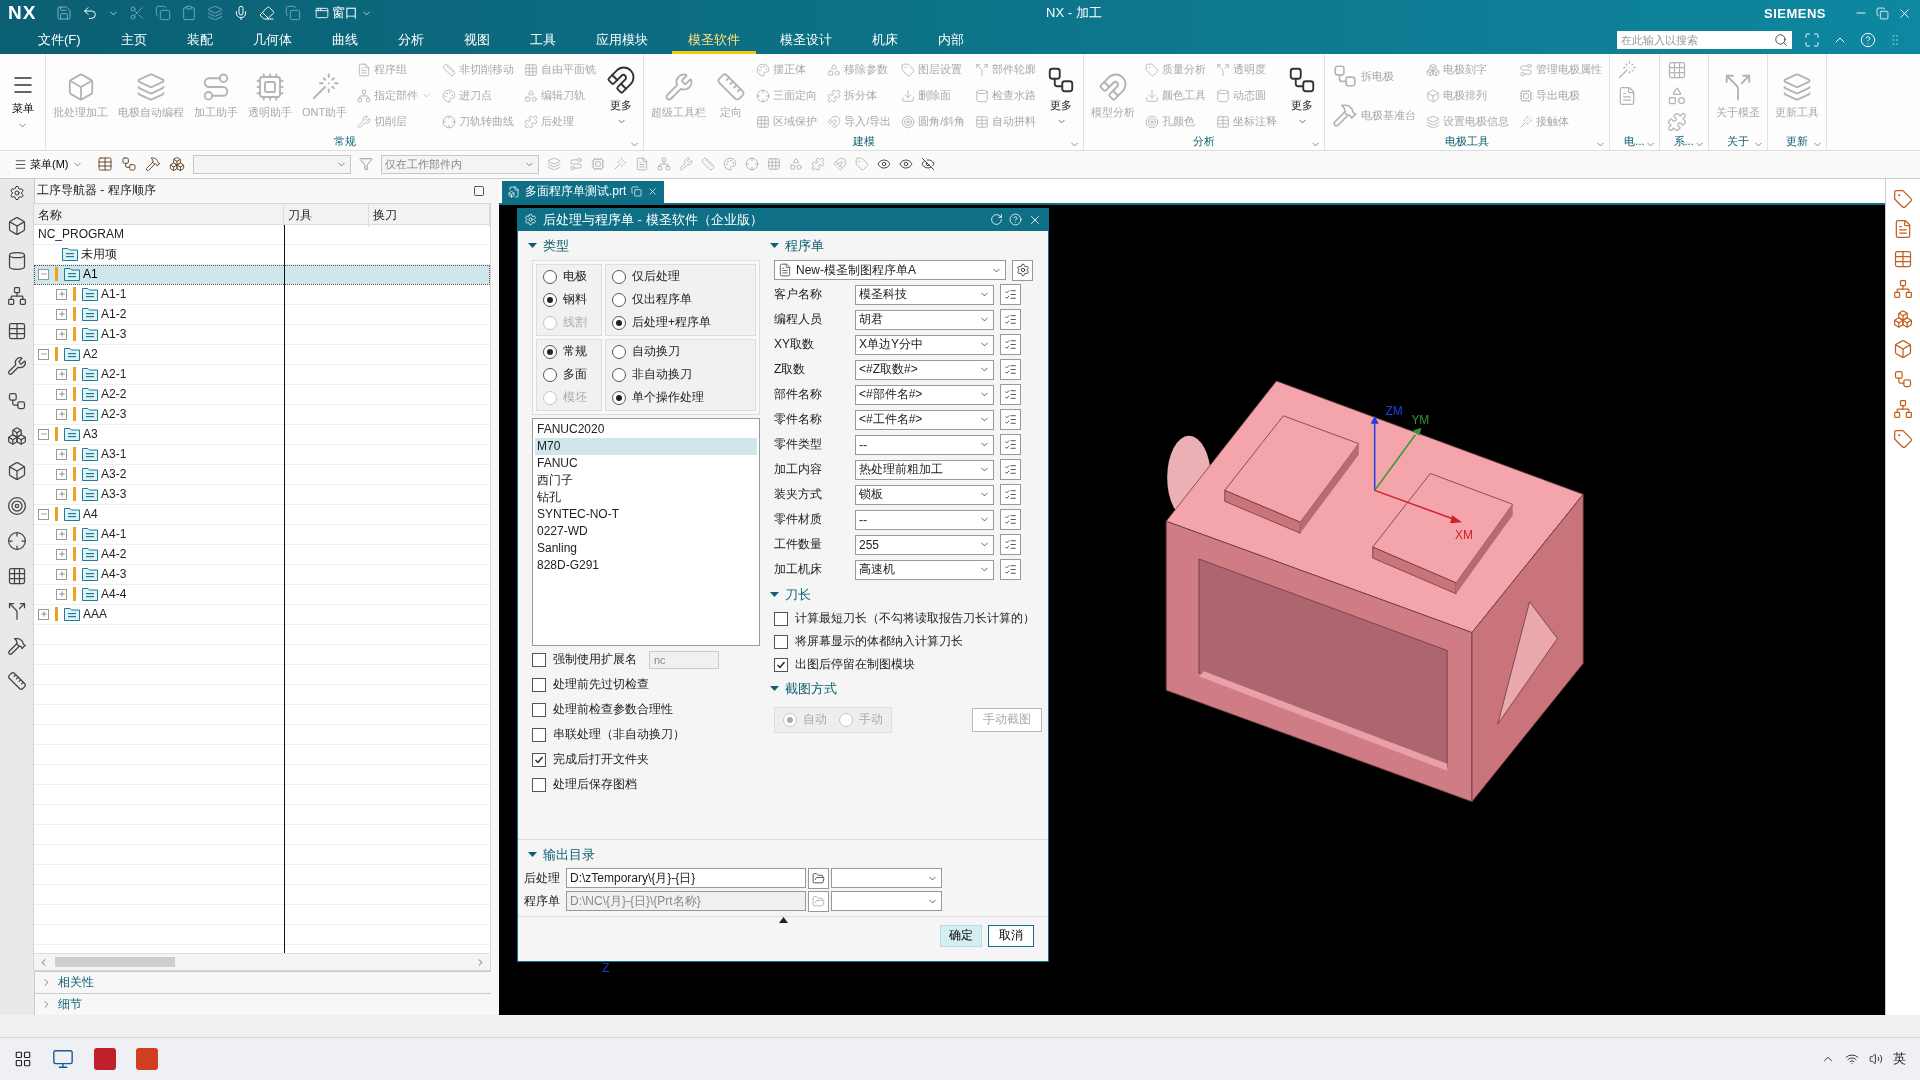 This screenshot has height=1080, width=1920. What do you see at coordinates (1015, 220) in the screenshot?
I see `help-icon` at bounding box center [1015, 220].